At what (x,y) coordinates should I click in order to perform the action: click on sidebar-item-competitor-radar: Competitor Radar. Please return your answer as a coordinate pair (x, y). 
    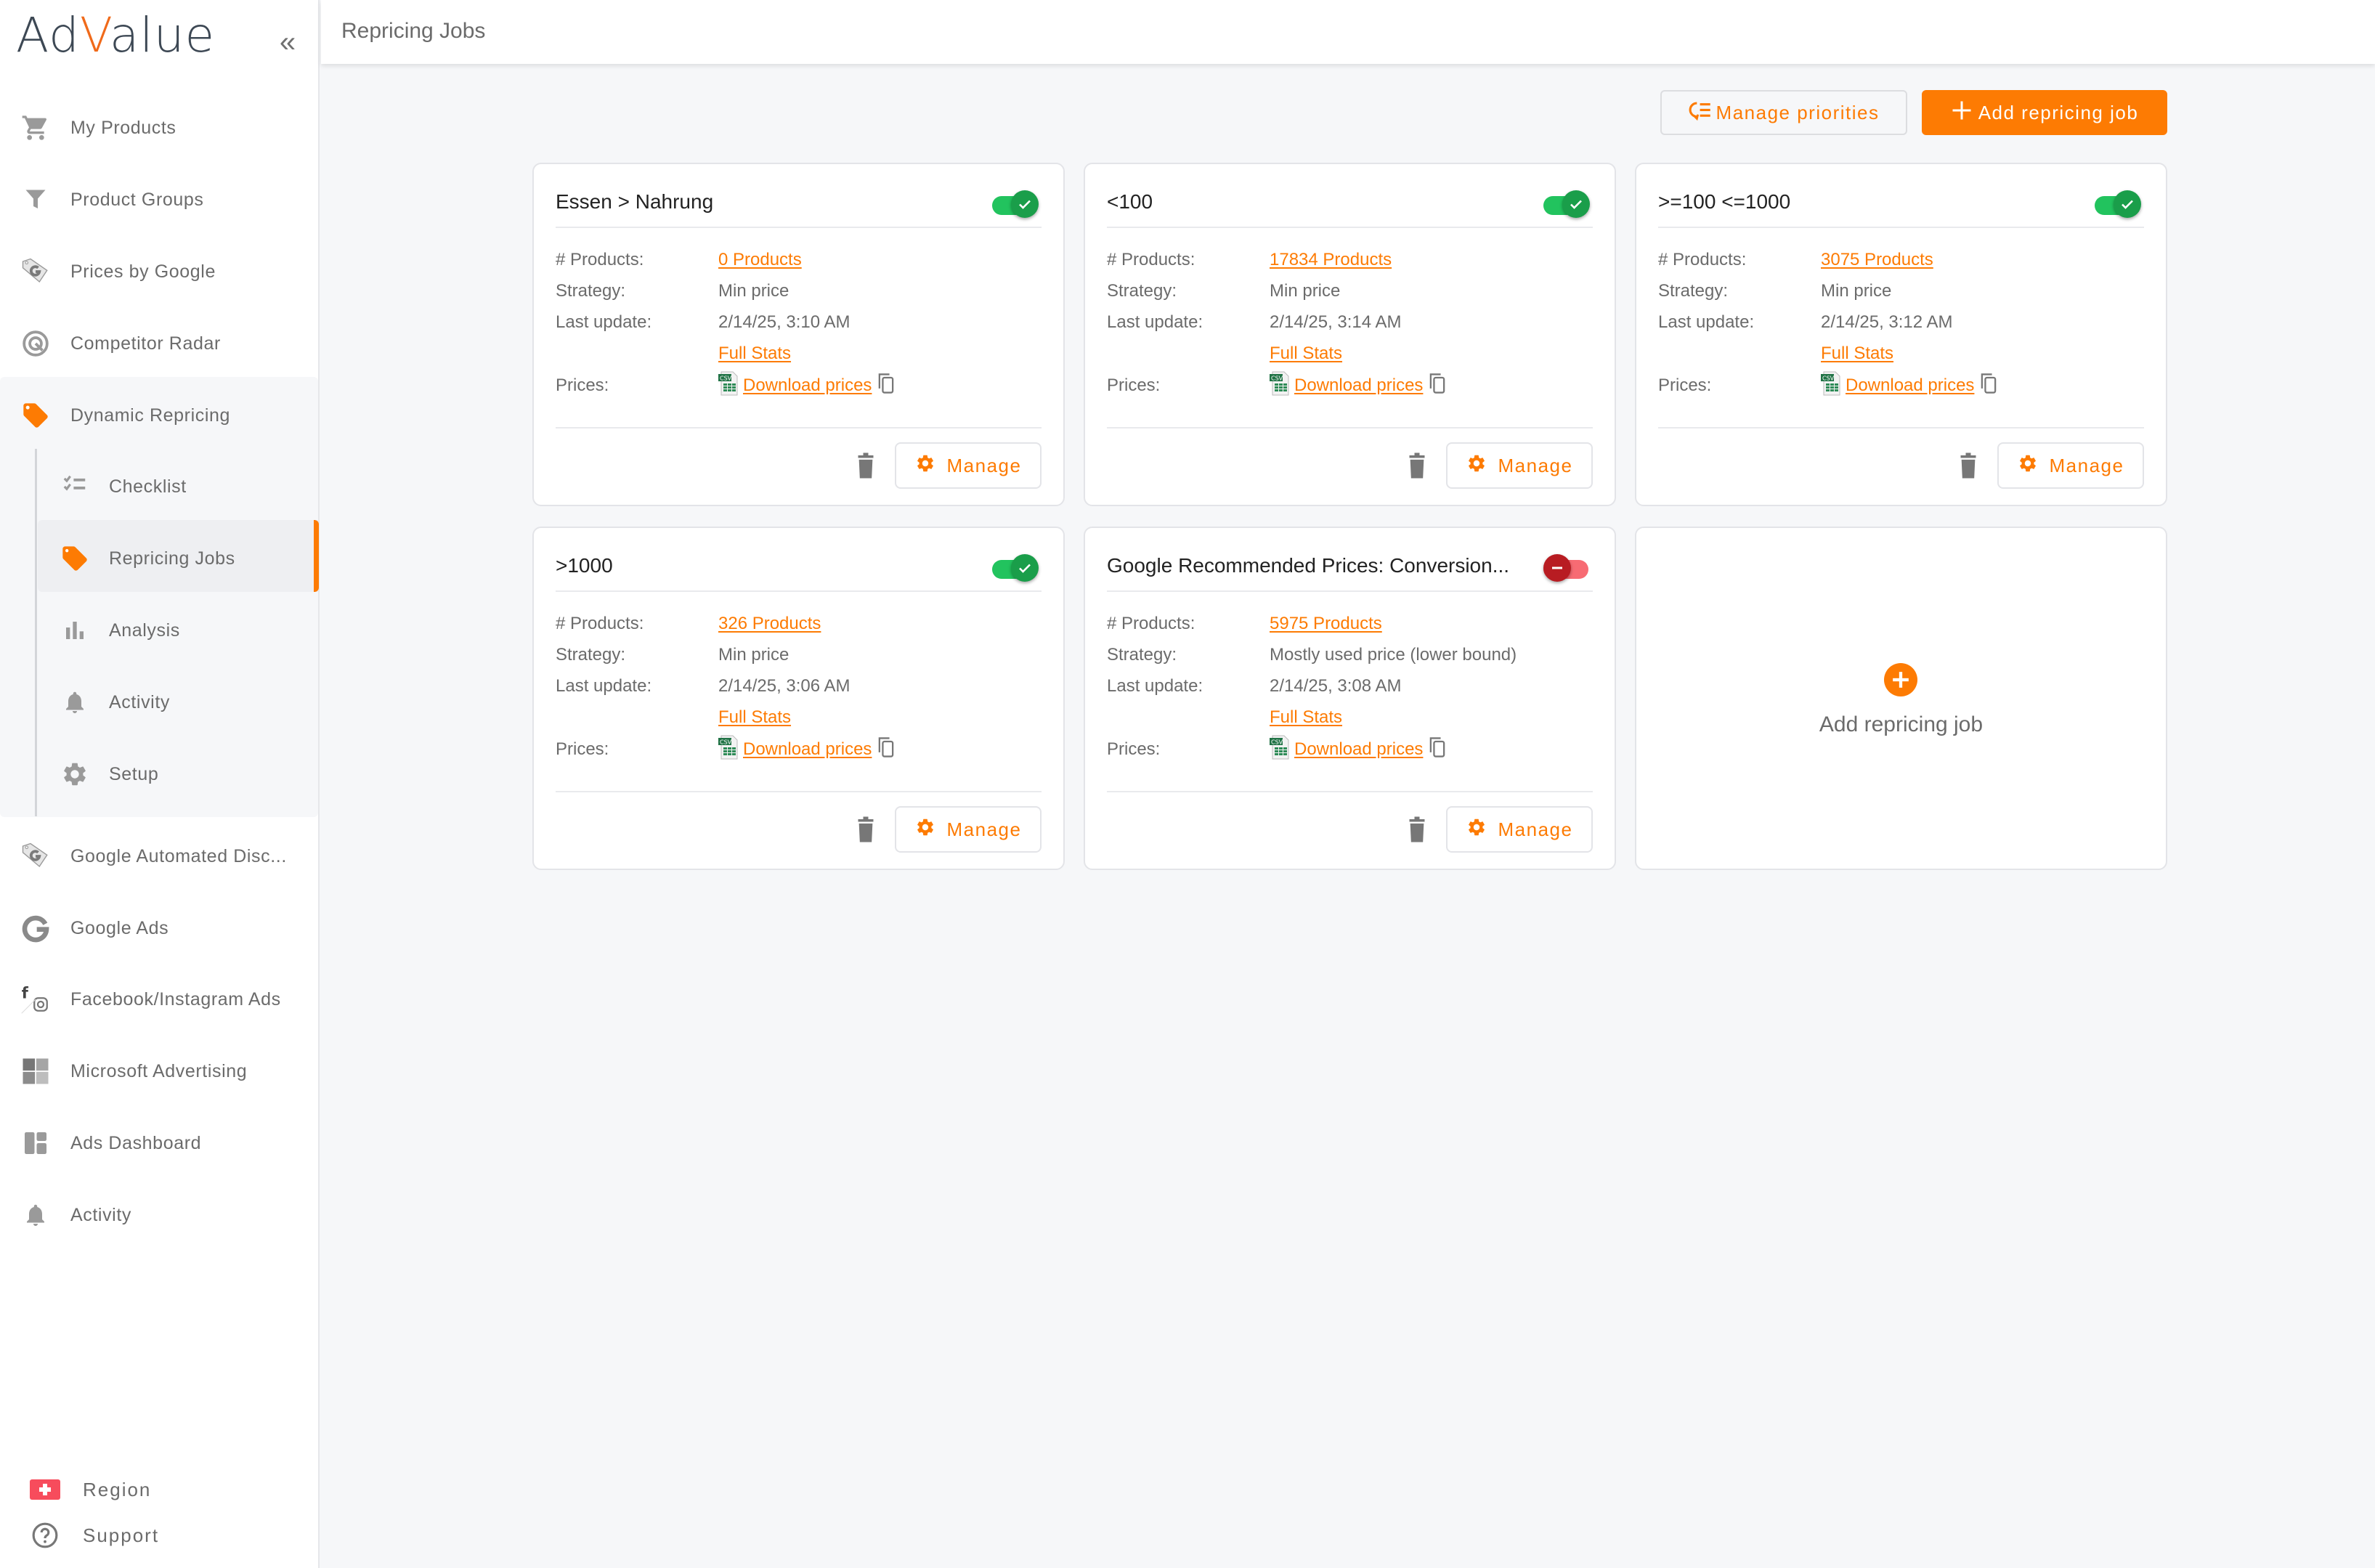
    Looking at the image, I should click on (160, 343).